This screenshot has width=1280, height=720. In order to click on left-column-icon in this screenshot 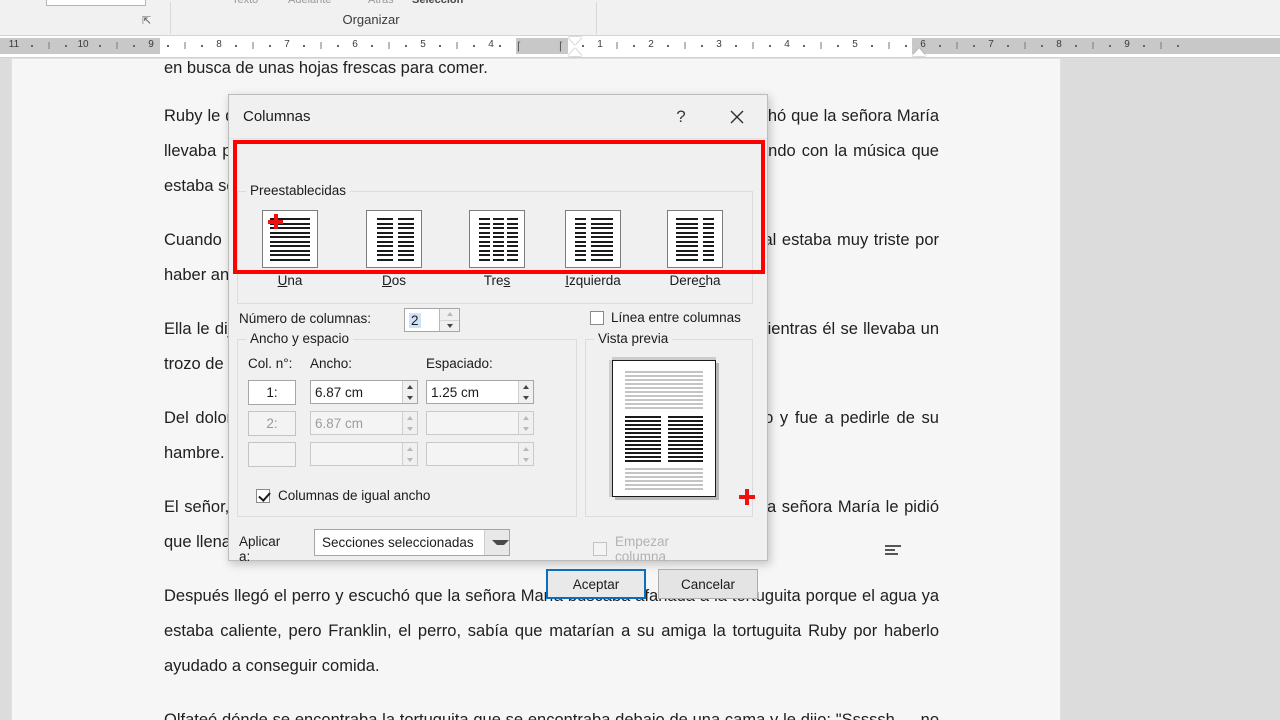, I will do `click(593, 239)`.